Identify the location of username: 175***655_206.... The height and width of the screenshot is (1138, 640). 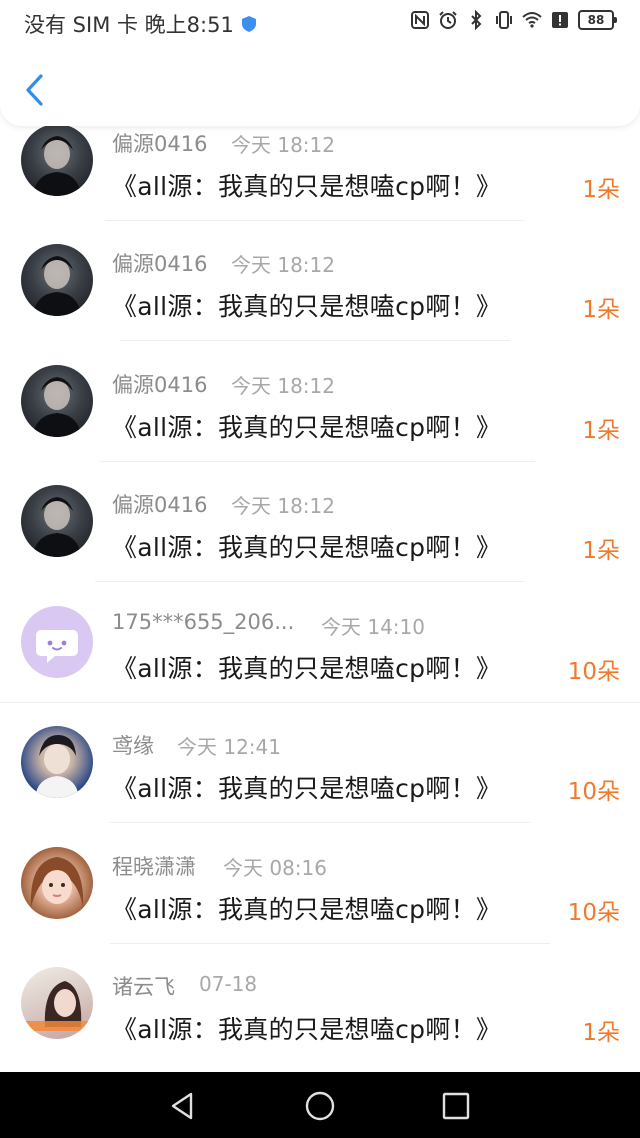
(203, 622).